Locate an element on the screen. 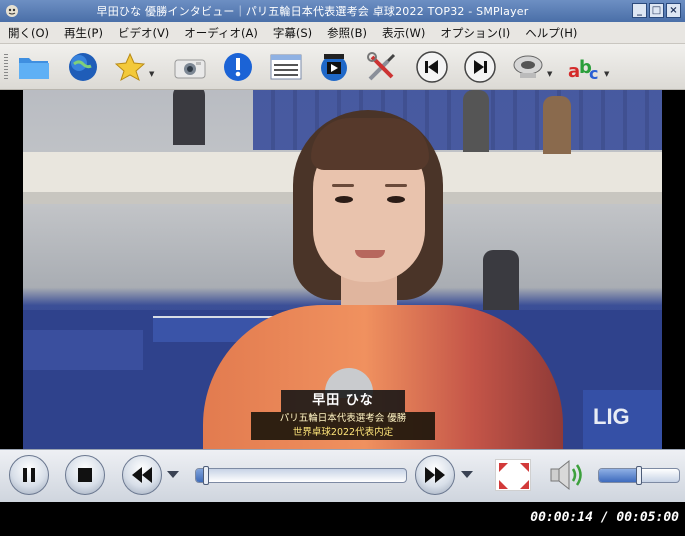 This screenshot has height=536, width=685. minimize-button: _ is located at coordinates (639, 10).